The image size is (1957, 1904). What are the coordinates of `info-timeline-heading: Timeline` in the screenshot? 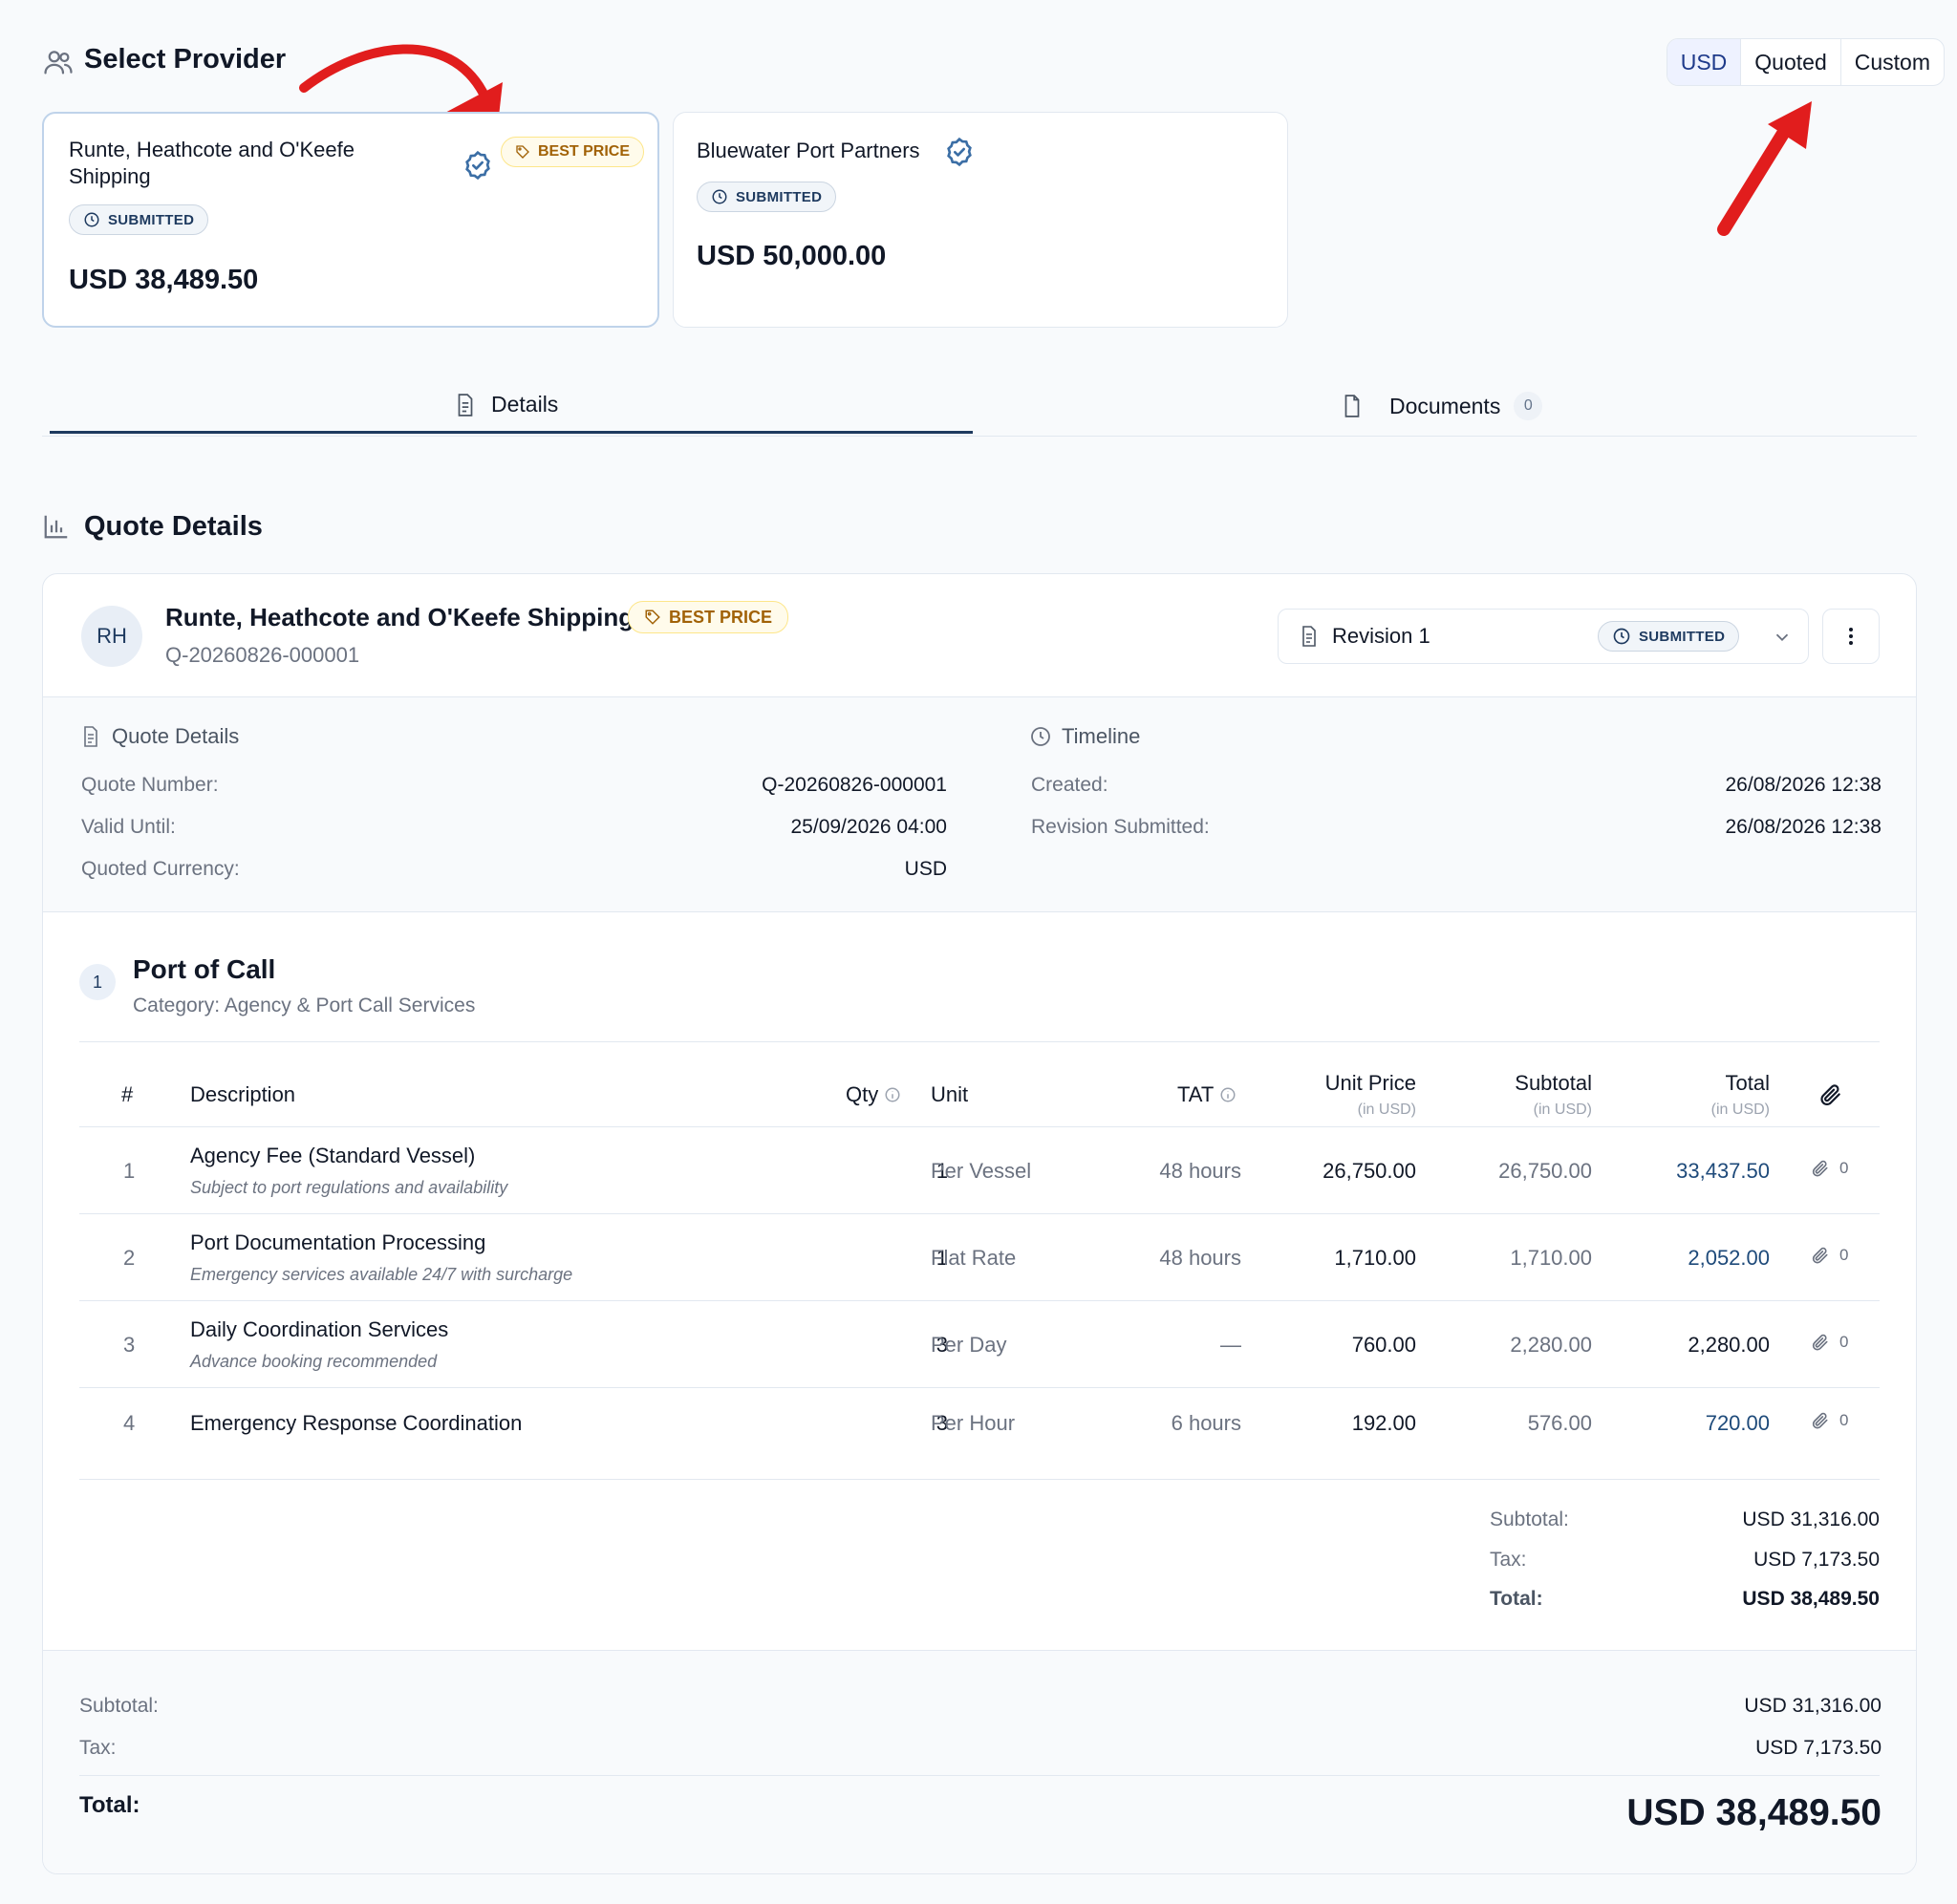 It's located at (1084, 736).